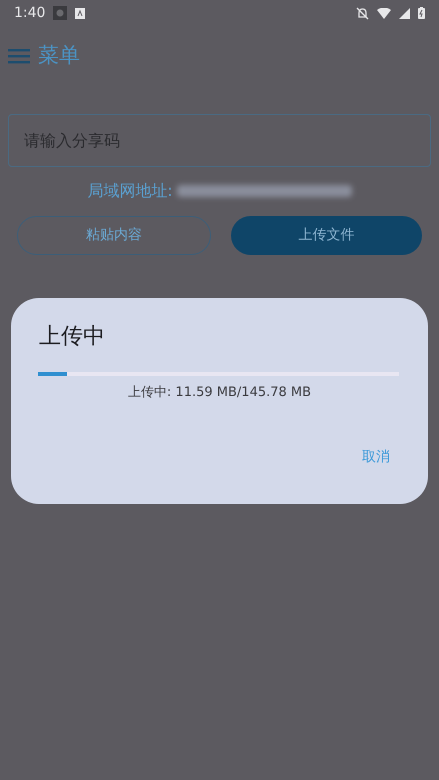  I want to click on menu-icon, so click(19, 56).